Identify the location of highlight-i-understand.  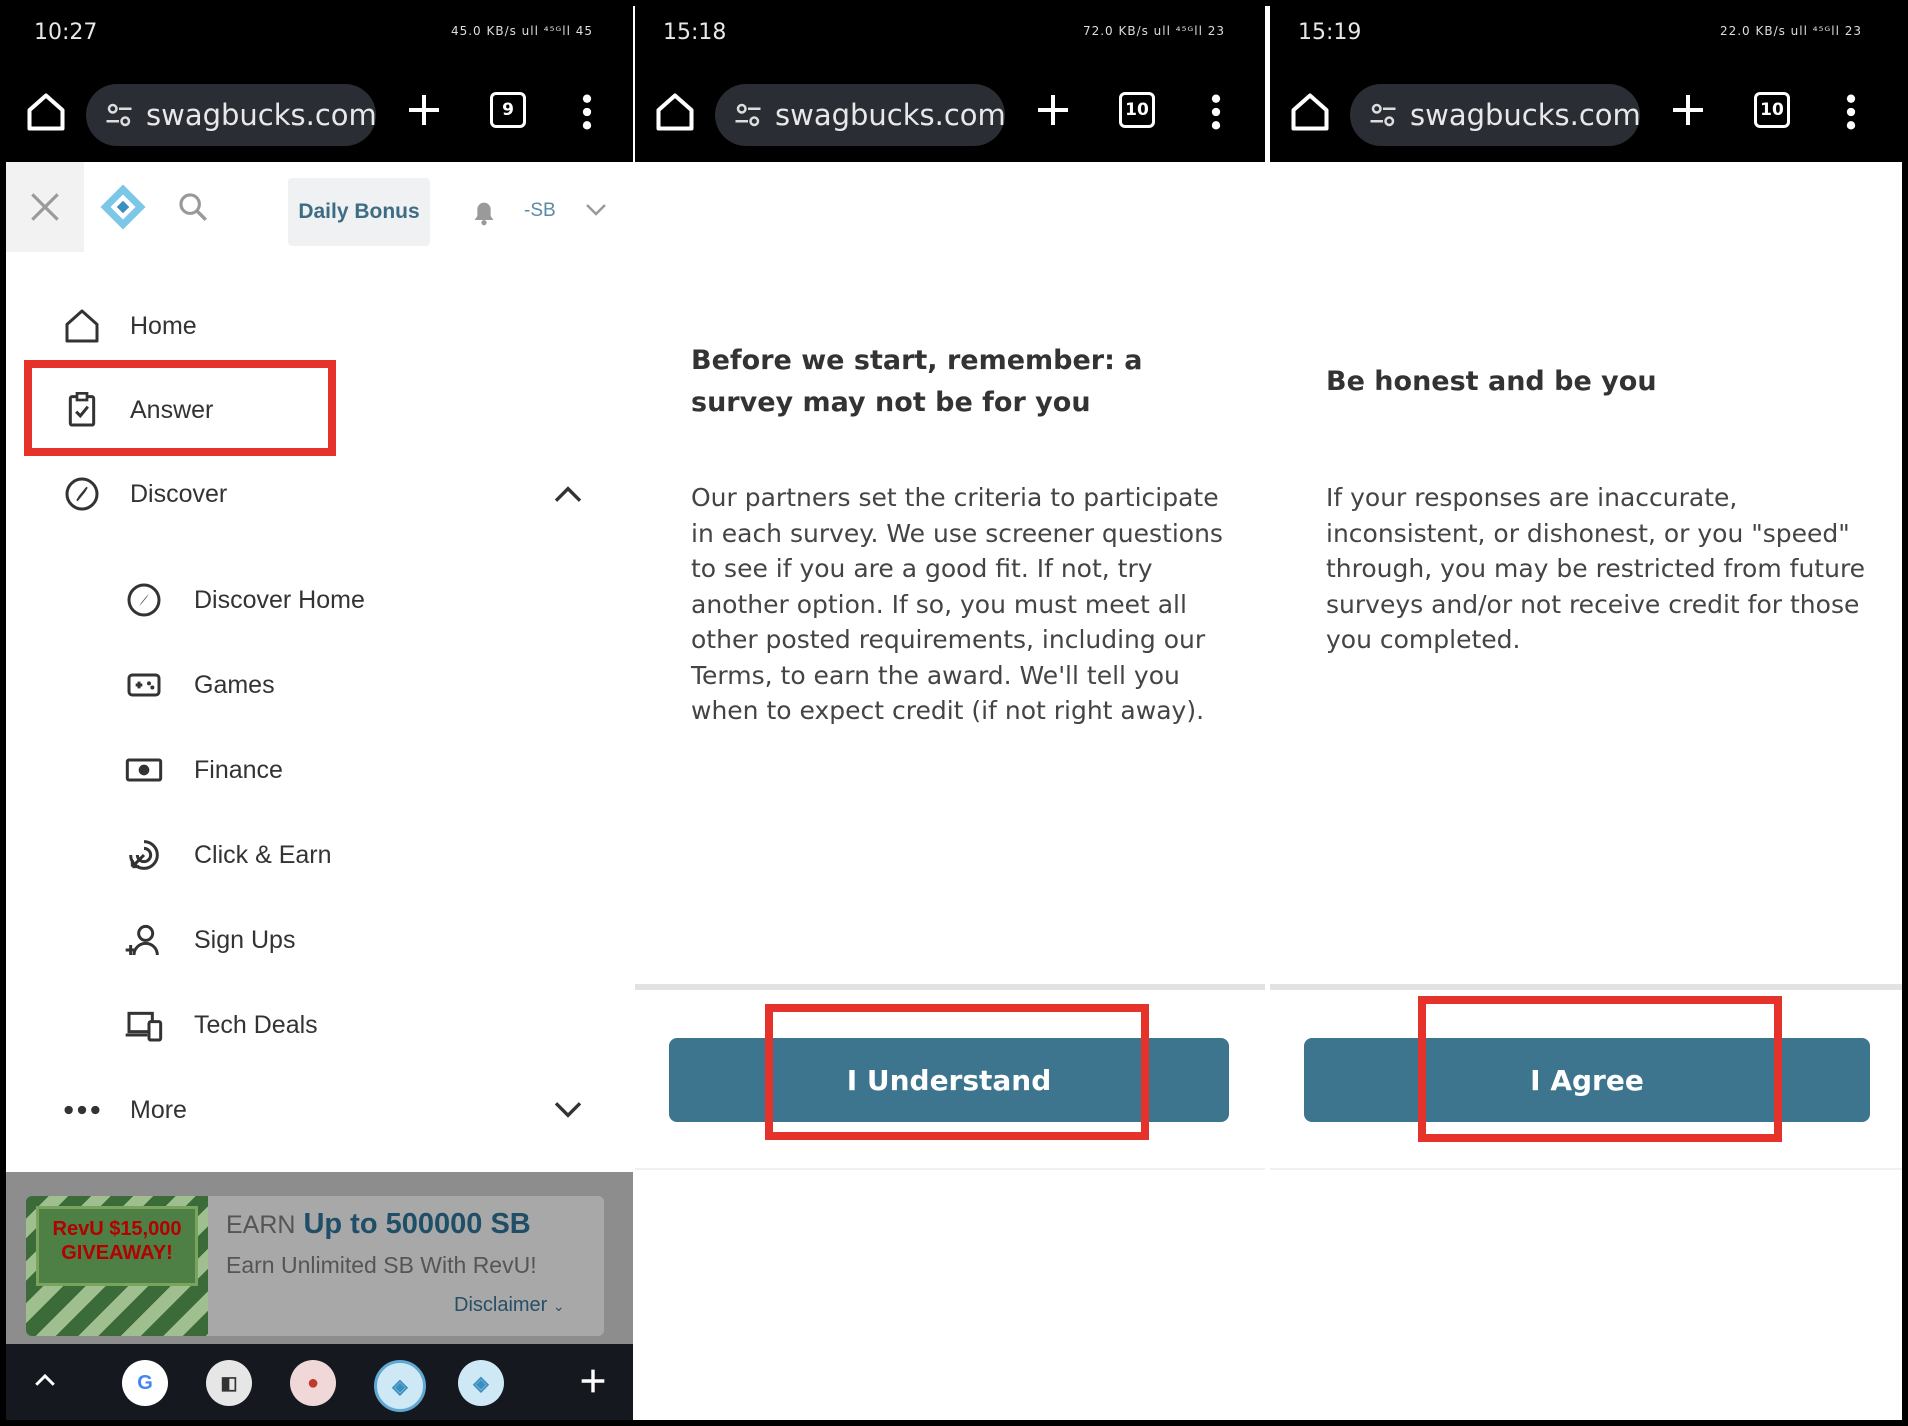
(957, 1072).